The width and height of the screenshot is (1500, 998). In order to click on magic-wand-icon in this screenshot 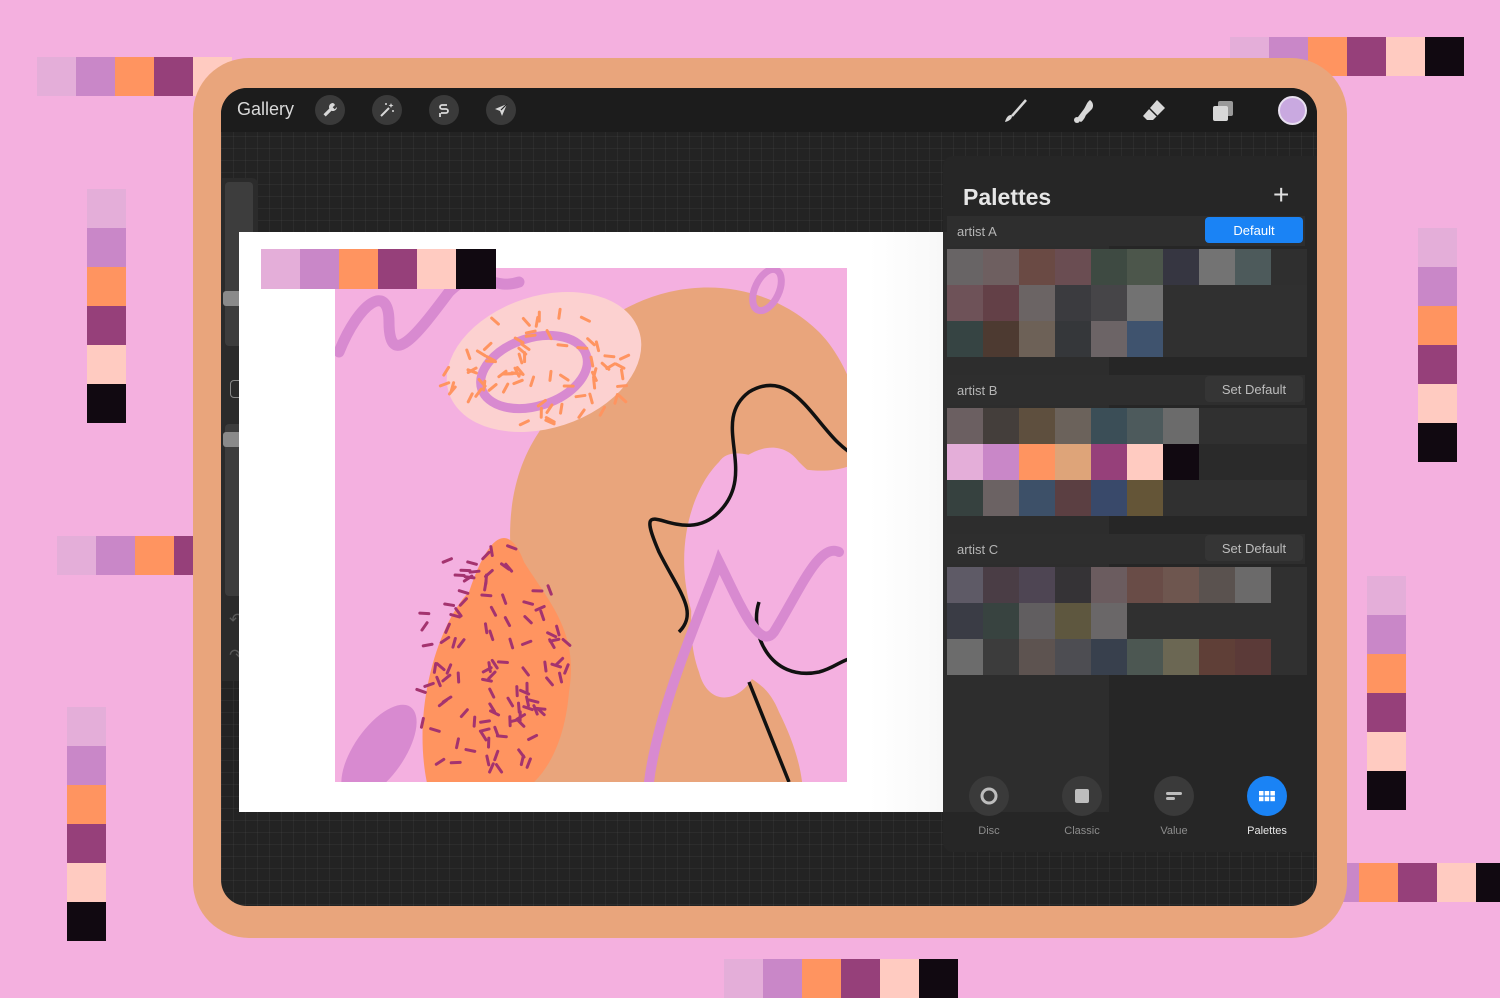, I will do `click(387, 110)`.